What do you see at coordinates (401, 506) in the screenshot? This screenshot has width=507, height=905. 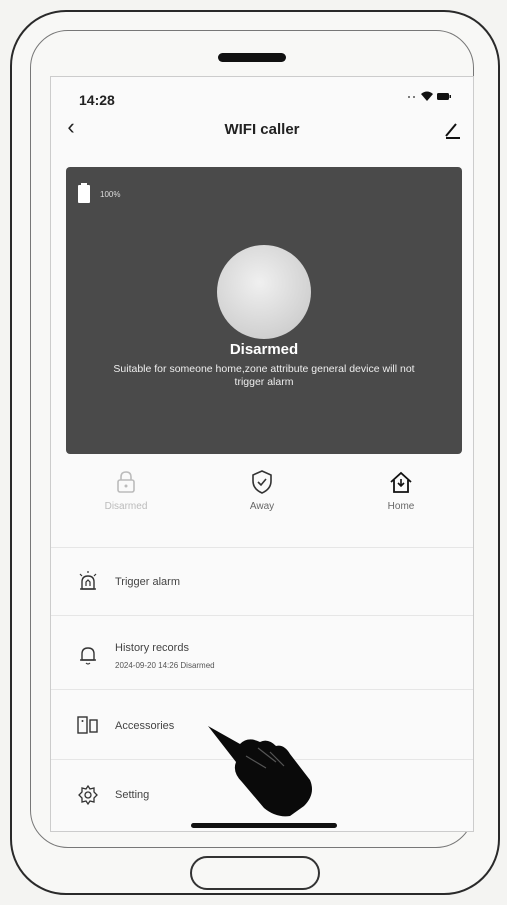 I see `mode-home-label: Home` at bounding box center [401, 506].